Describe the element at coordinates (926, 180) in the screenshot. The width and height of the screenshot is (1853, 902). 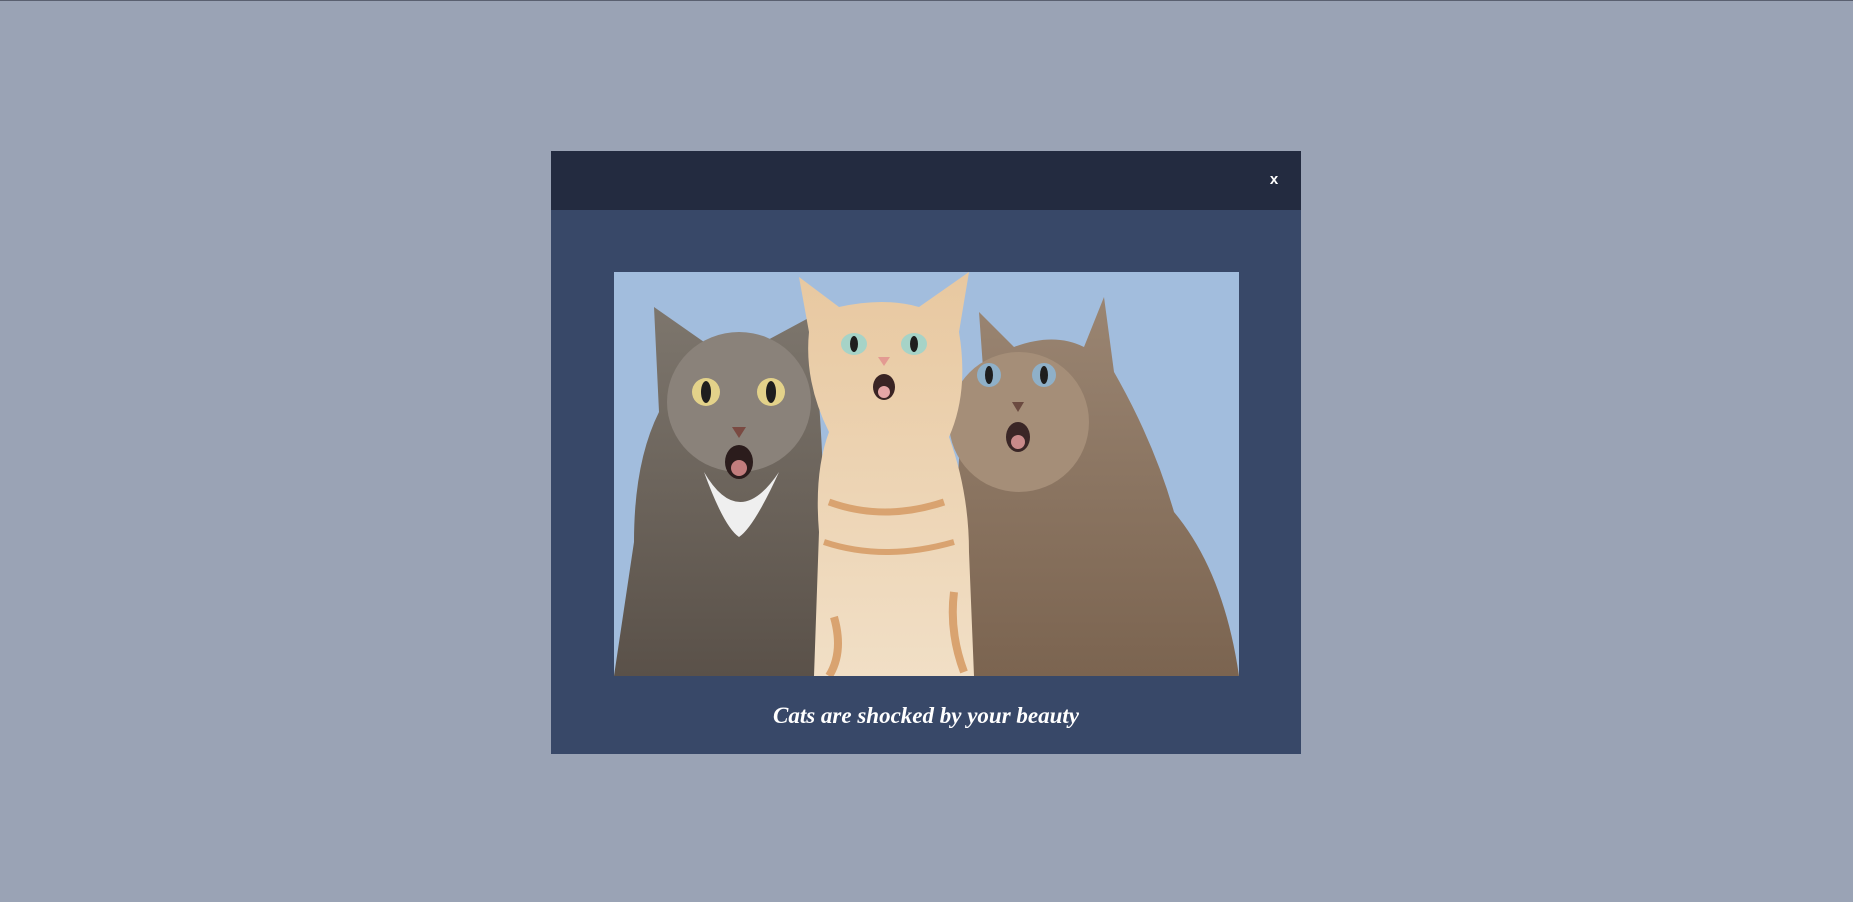
I see `modal-header: x` at that location.